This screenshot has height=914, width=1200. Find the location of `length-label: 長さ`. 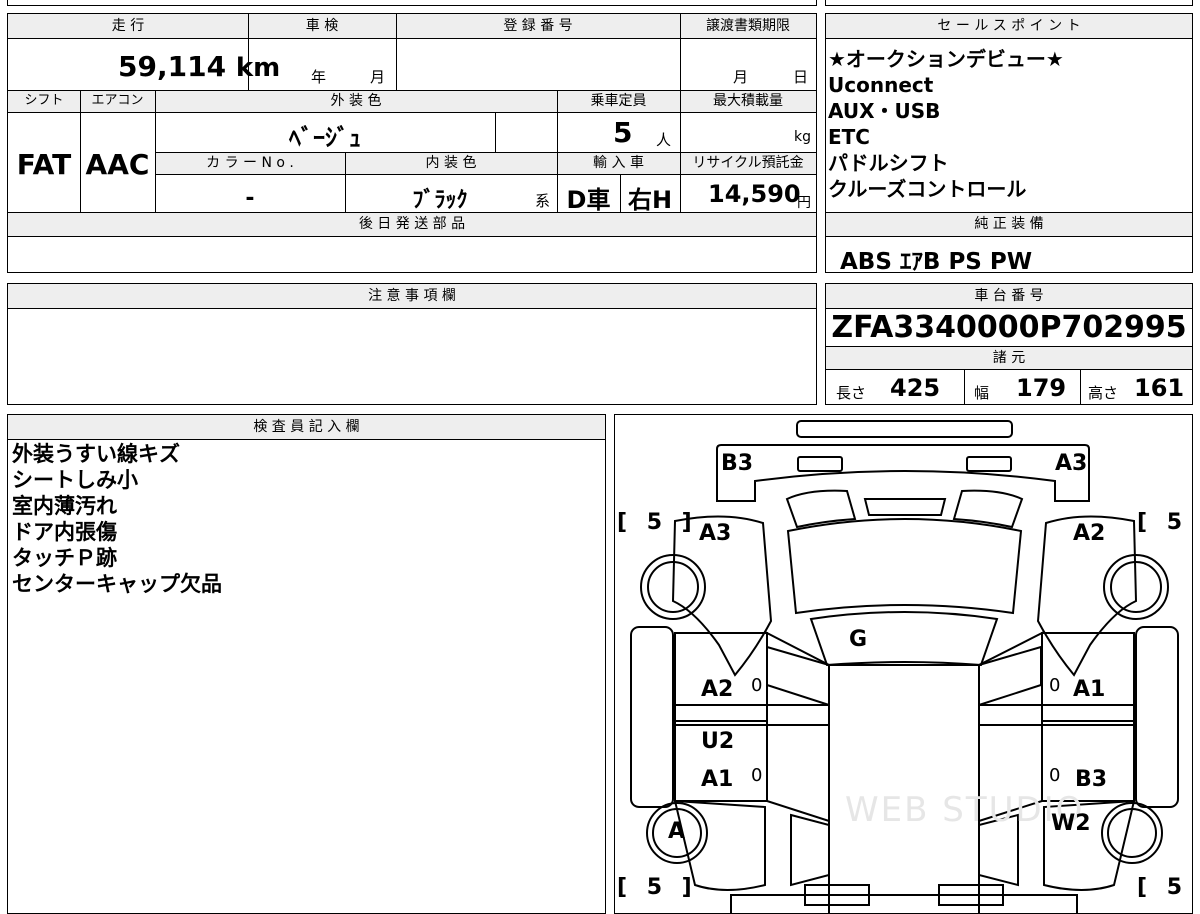

length-label: 長さ is located at coordinates (851, 393).